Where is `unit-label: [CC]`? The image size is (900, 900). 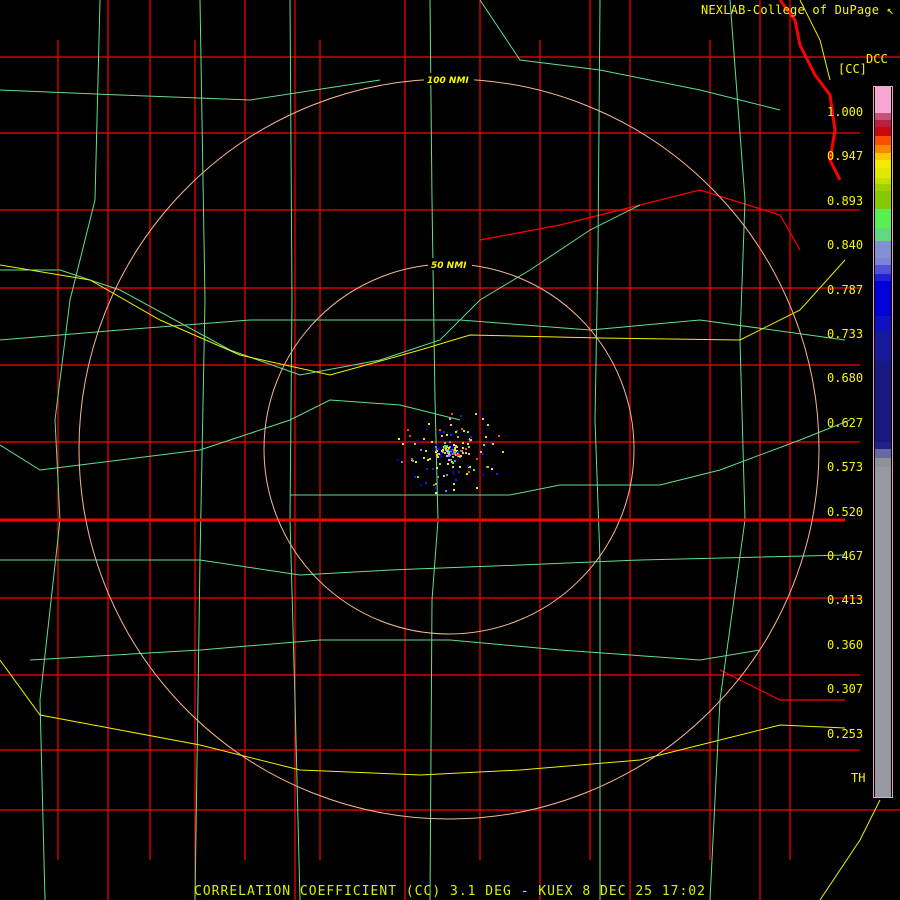
unit-label: [CC] is located at coordinates (852, 69).